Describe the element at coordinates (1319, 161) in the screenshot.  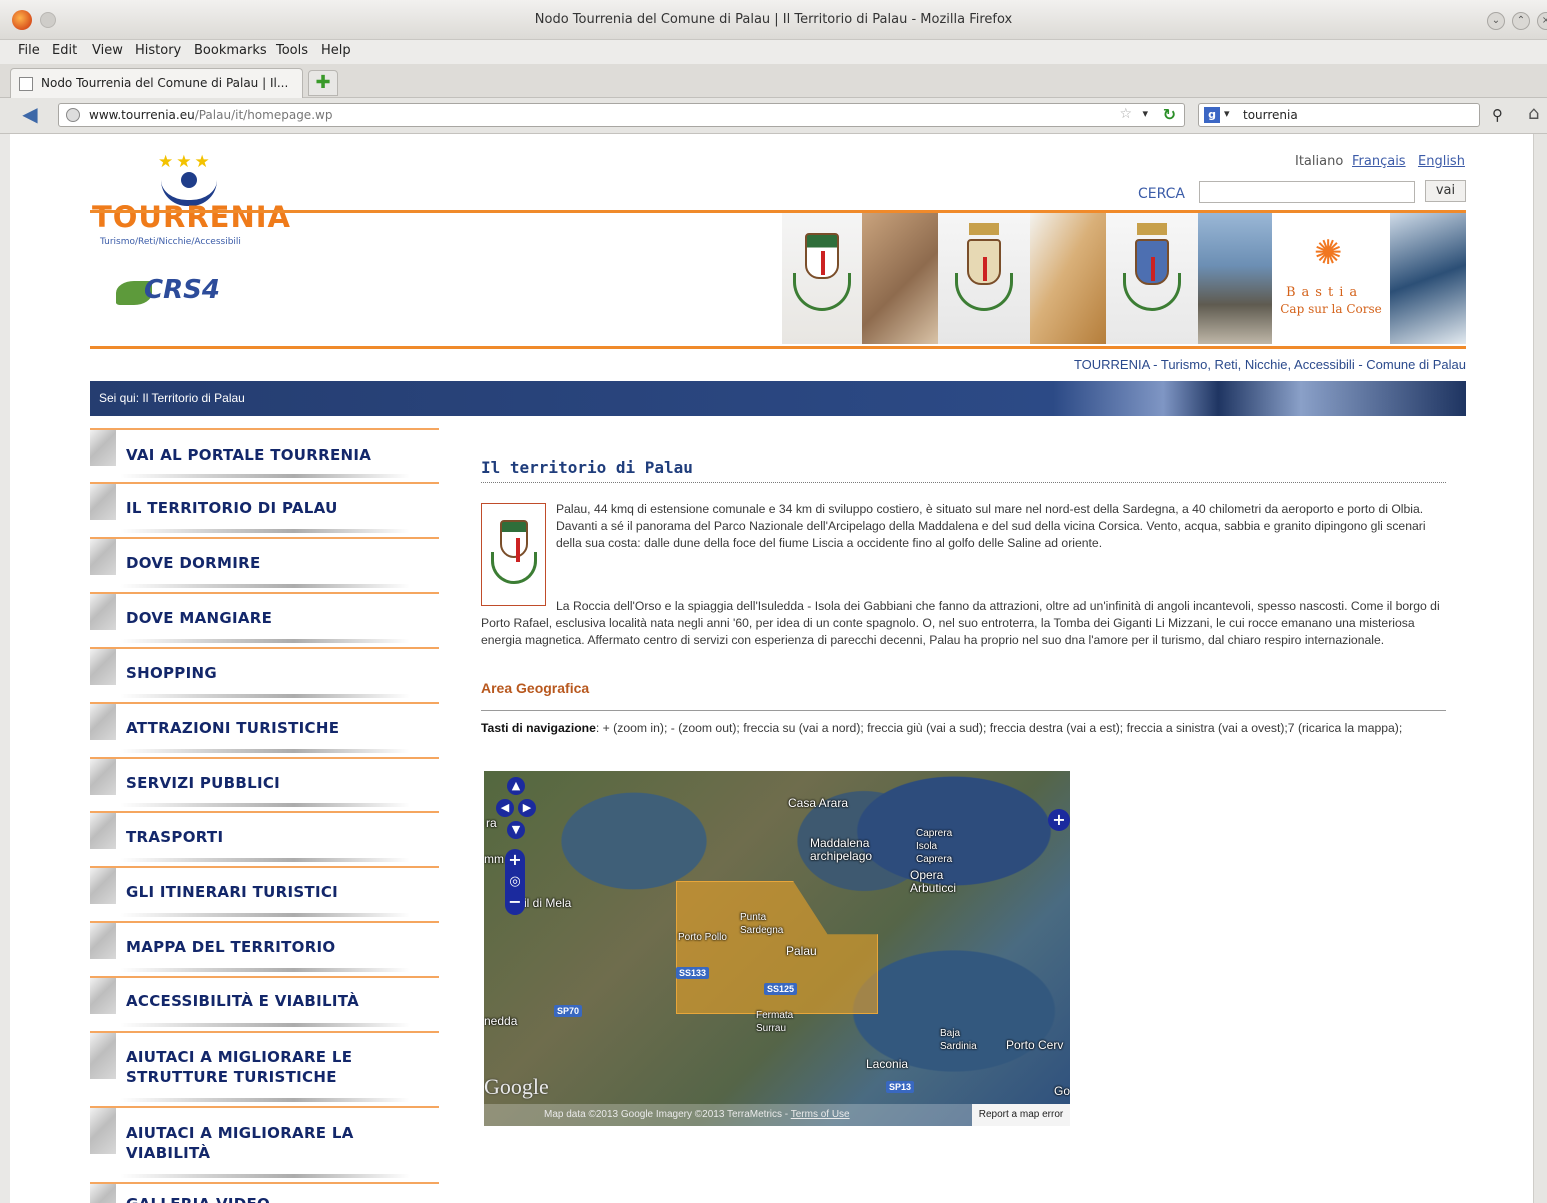
I see `lang-italian: Italiano` at that location.